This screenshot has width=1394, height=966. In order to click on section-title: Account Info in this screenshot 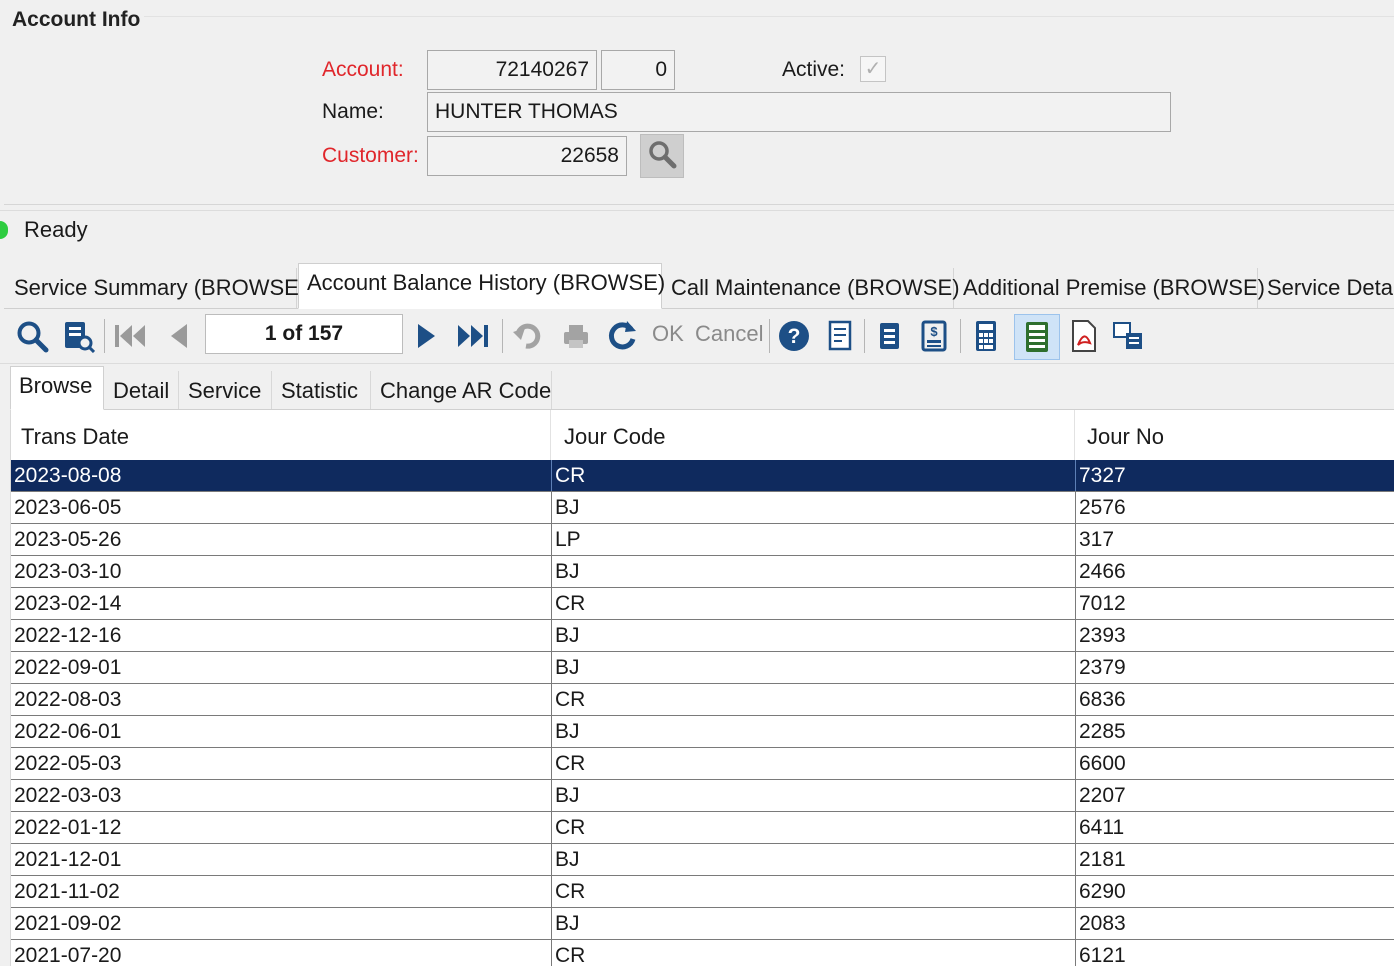, I will do `click(76, 19)`.